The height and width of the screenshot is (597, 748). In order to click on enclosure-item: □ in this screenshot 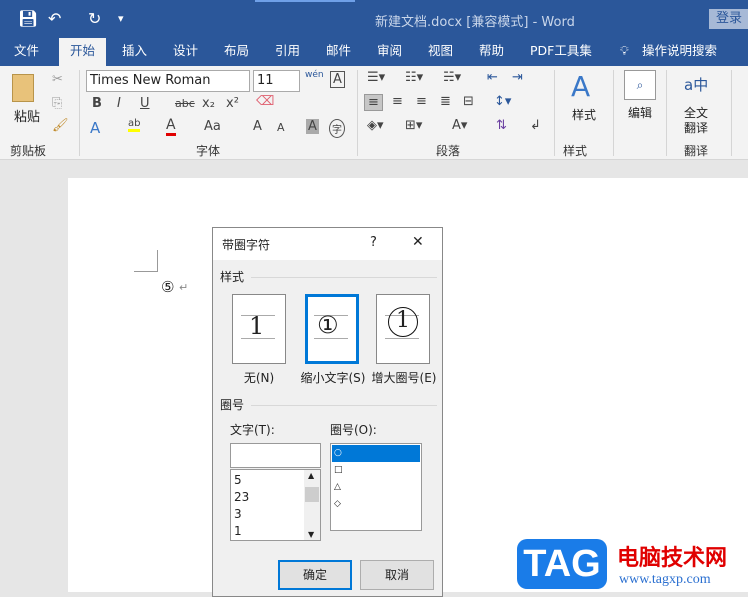, I will do `click(376, 470)`.